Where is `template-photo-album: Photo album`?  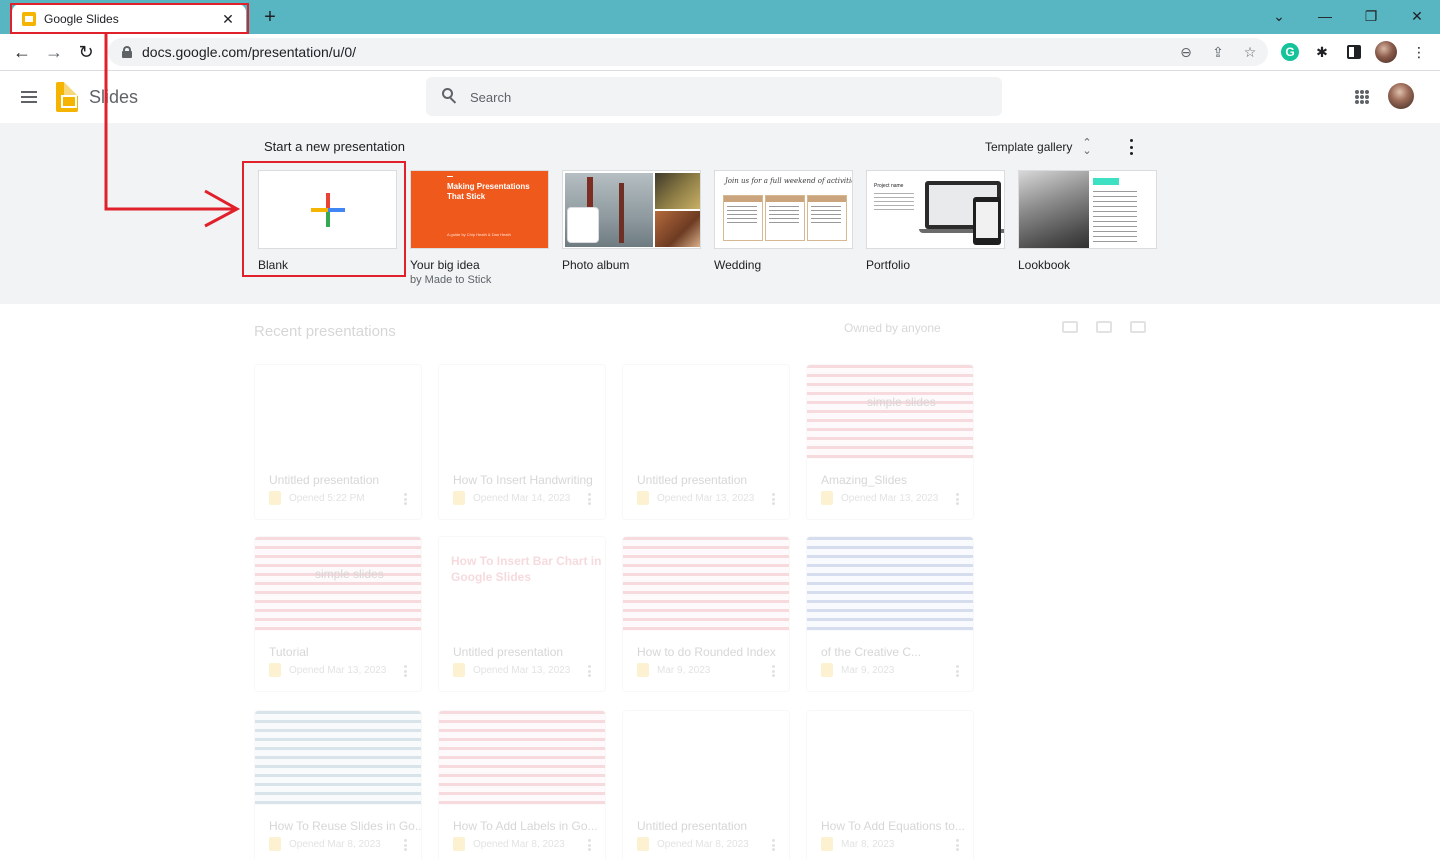 template-photo-album: Photo album is located at coordinates (631, 221).